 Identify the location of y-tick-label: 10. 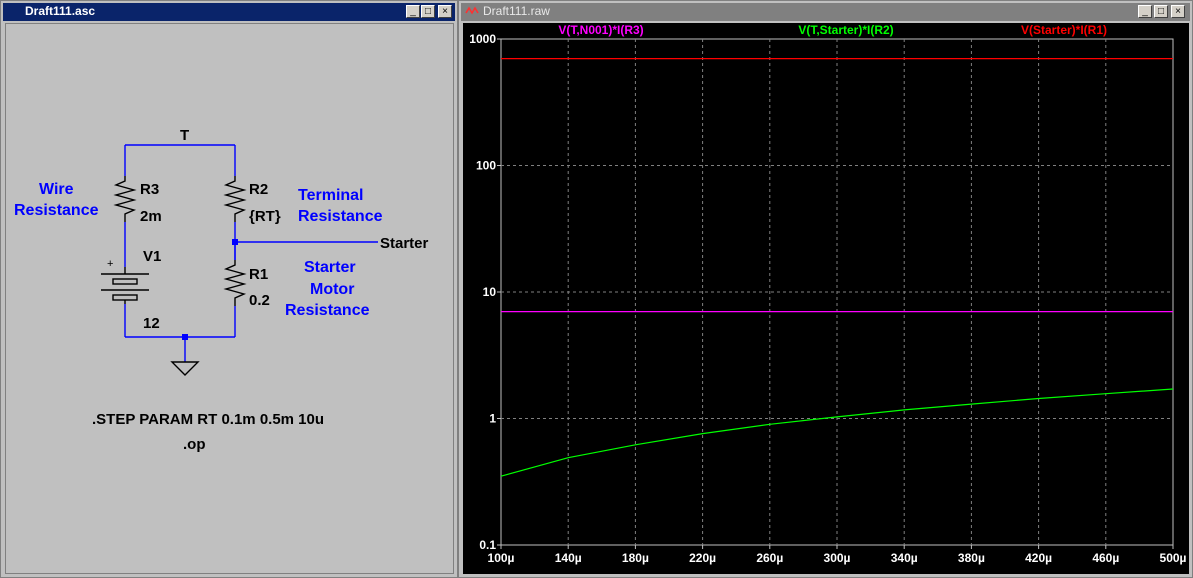
(490, 292).